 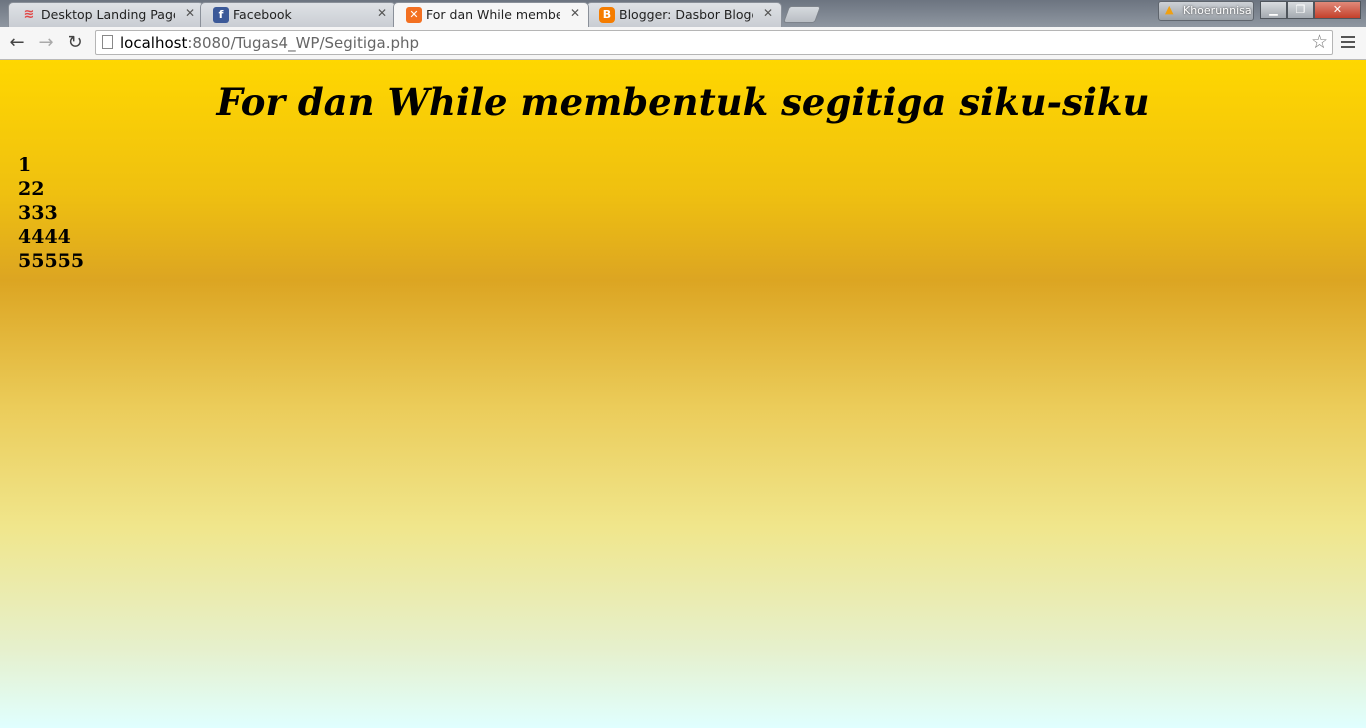 I want to click on profile-button: ▲ Khoerunnisa, so click(x=1206, y=11).